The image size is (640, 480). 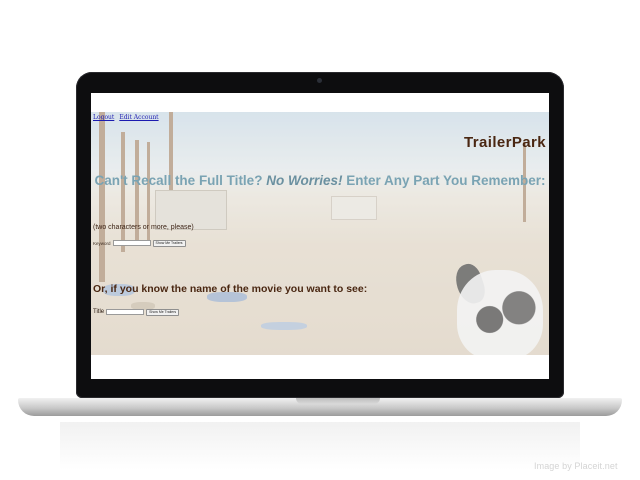 I want to click on title-search-form: Title Show Me Trailers, so click(x=136, y=312).